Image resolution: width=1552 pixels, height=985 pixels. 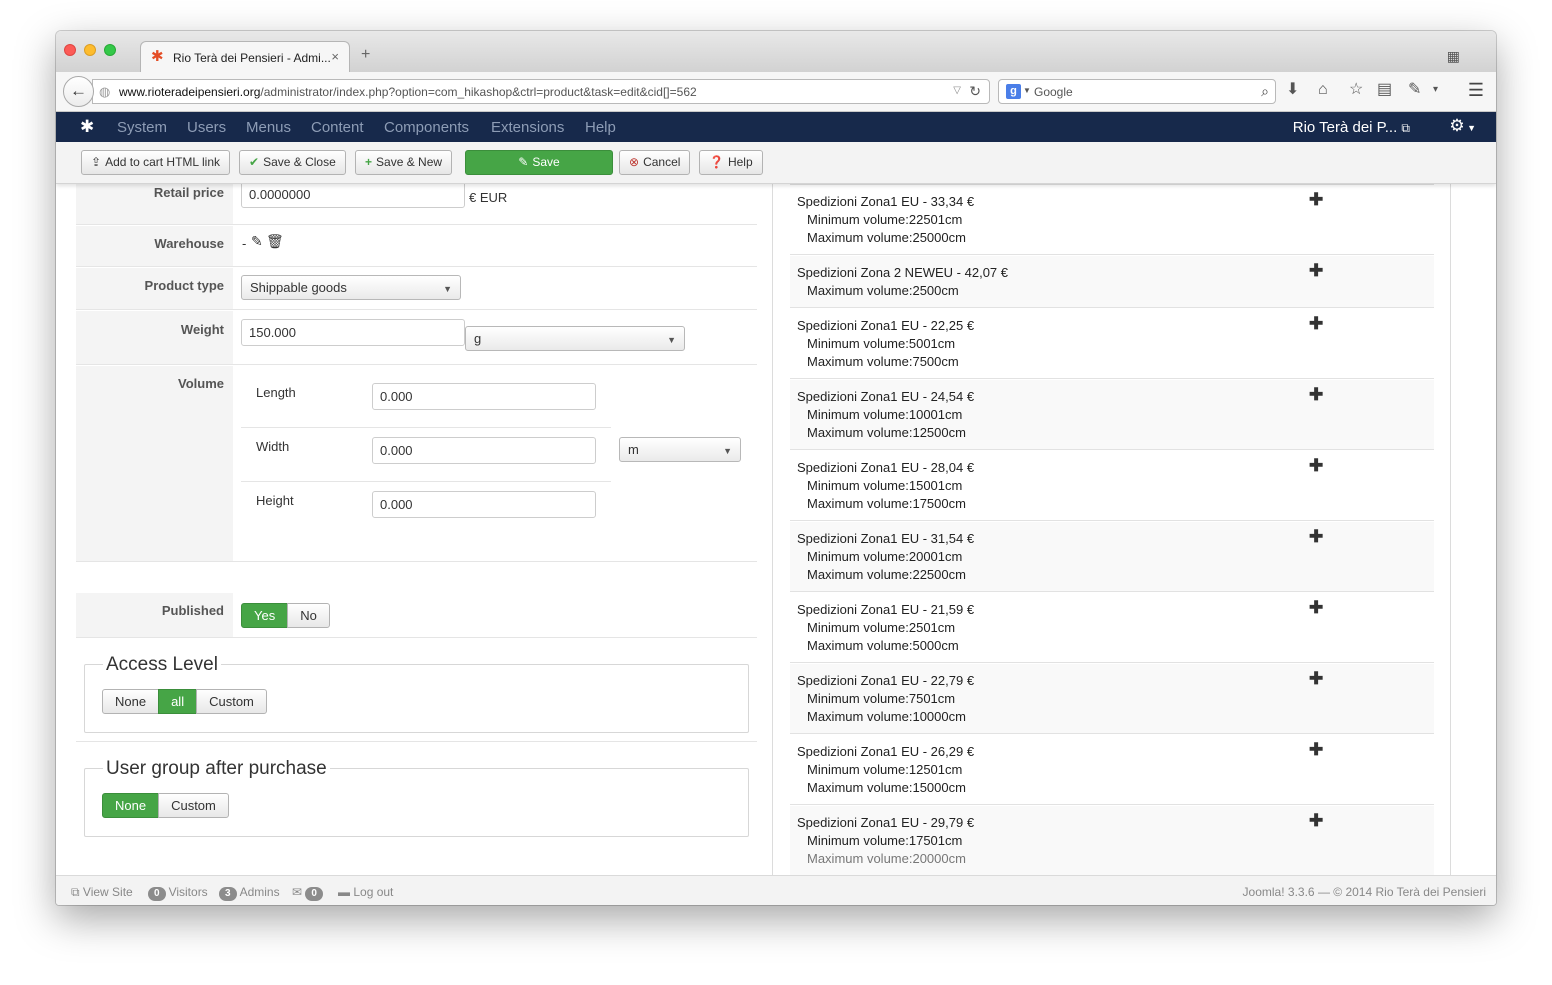 What do you see at coordinates (716, 162) in the screenshot?
I see `help-circle-icon: ❓` at bounding box center [716, 162].